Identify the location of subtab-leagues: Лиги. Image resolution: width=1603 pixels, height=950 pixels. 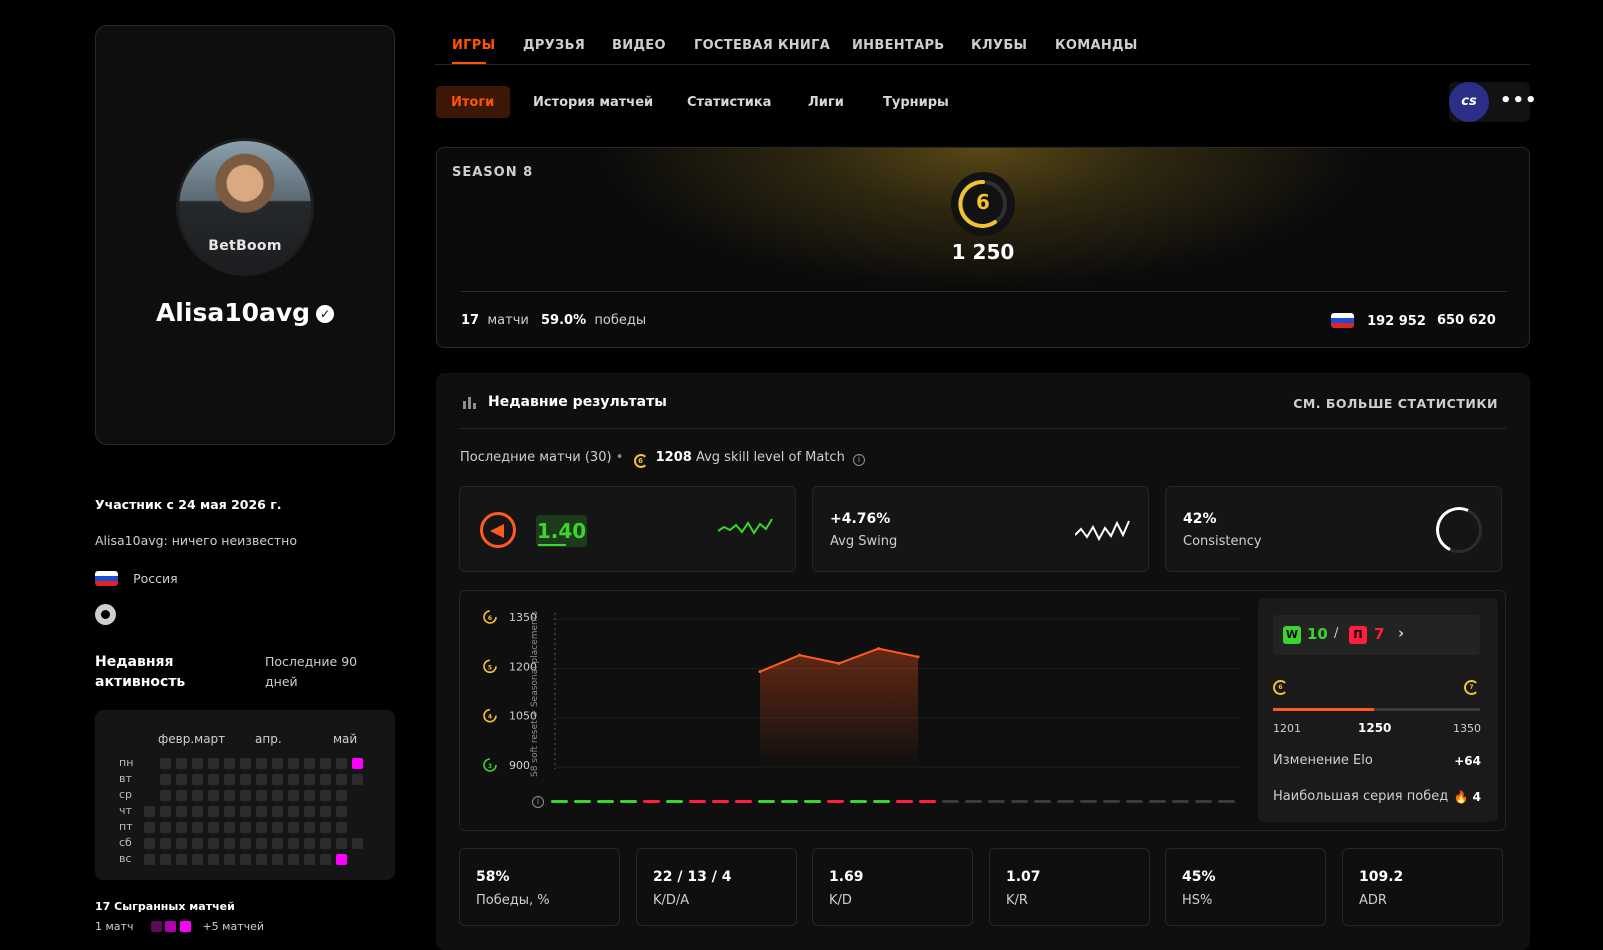
(826, 102).